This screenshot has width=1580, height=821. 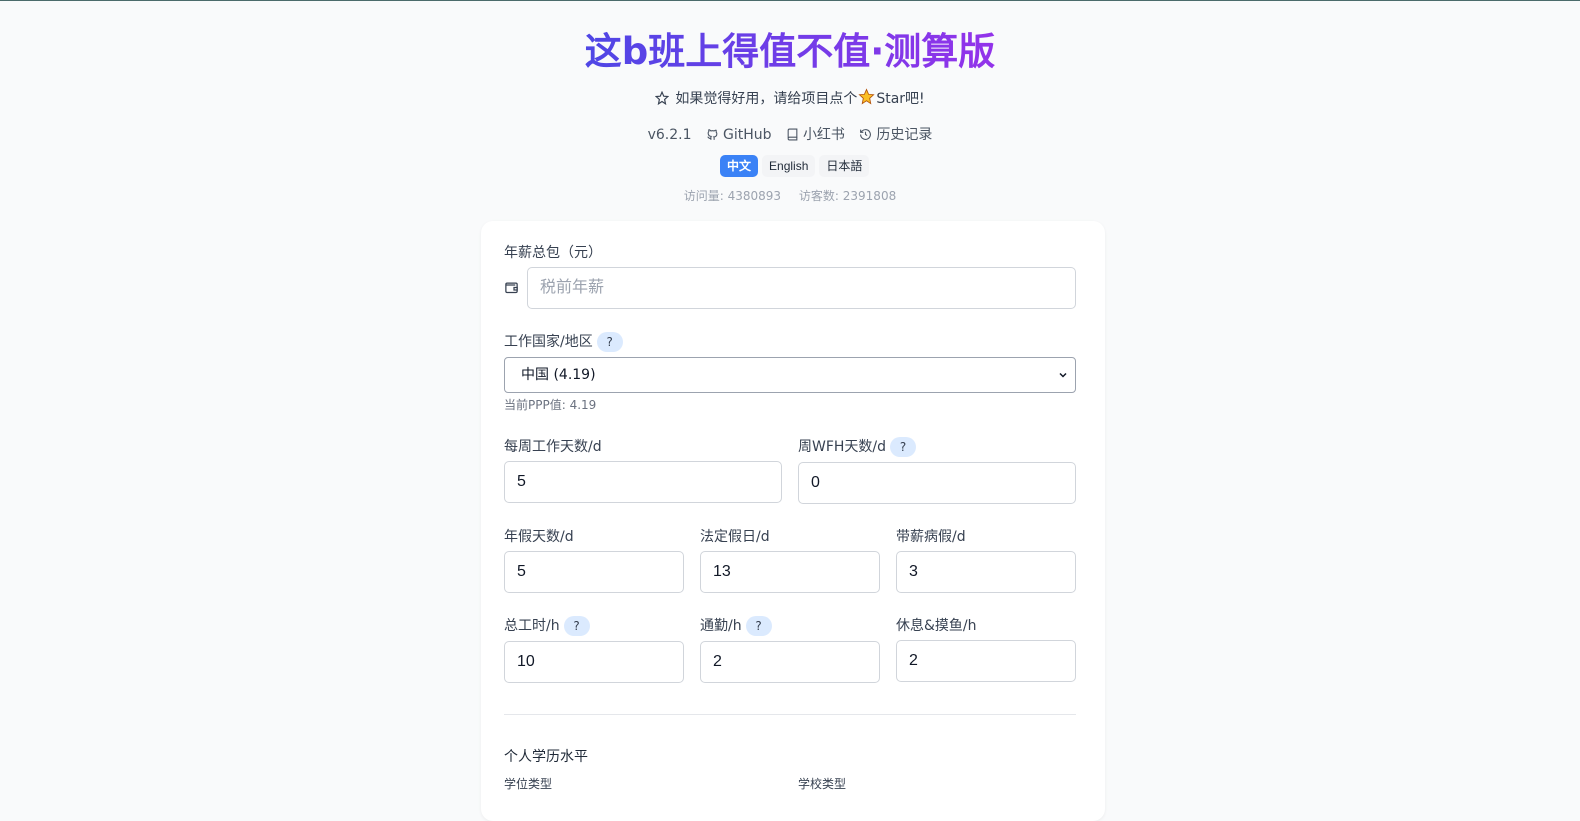 What do you see at coordinates (844, 166) in the screenshot?
I see `lang-ja-button: 日本語` at bounding box center [844, 166].